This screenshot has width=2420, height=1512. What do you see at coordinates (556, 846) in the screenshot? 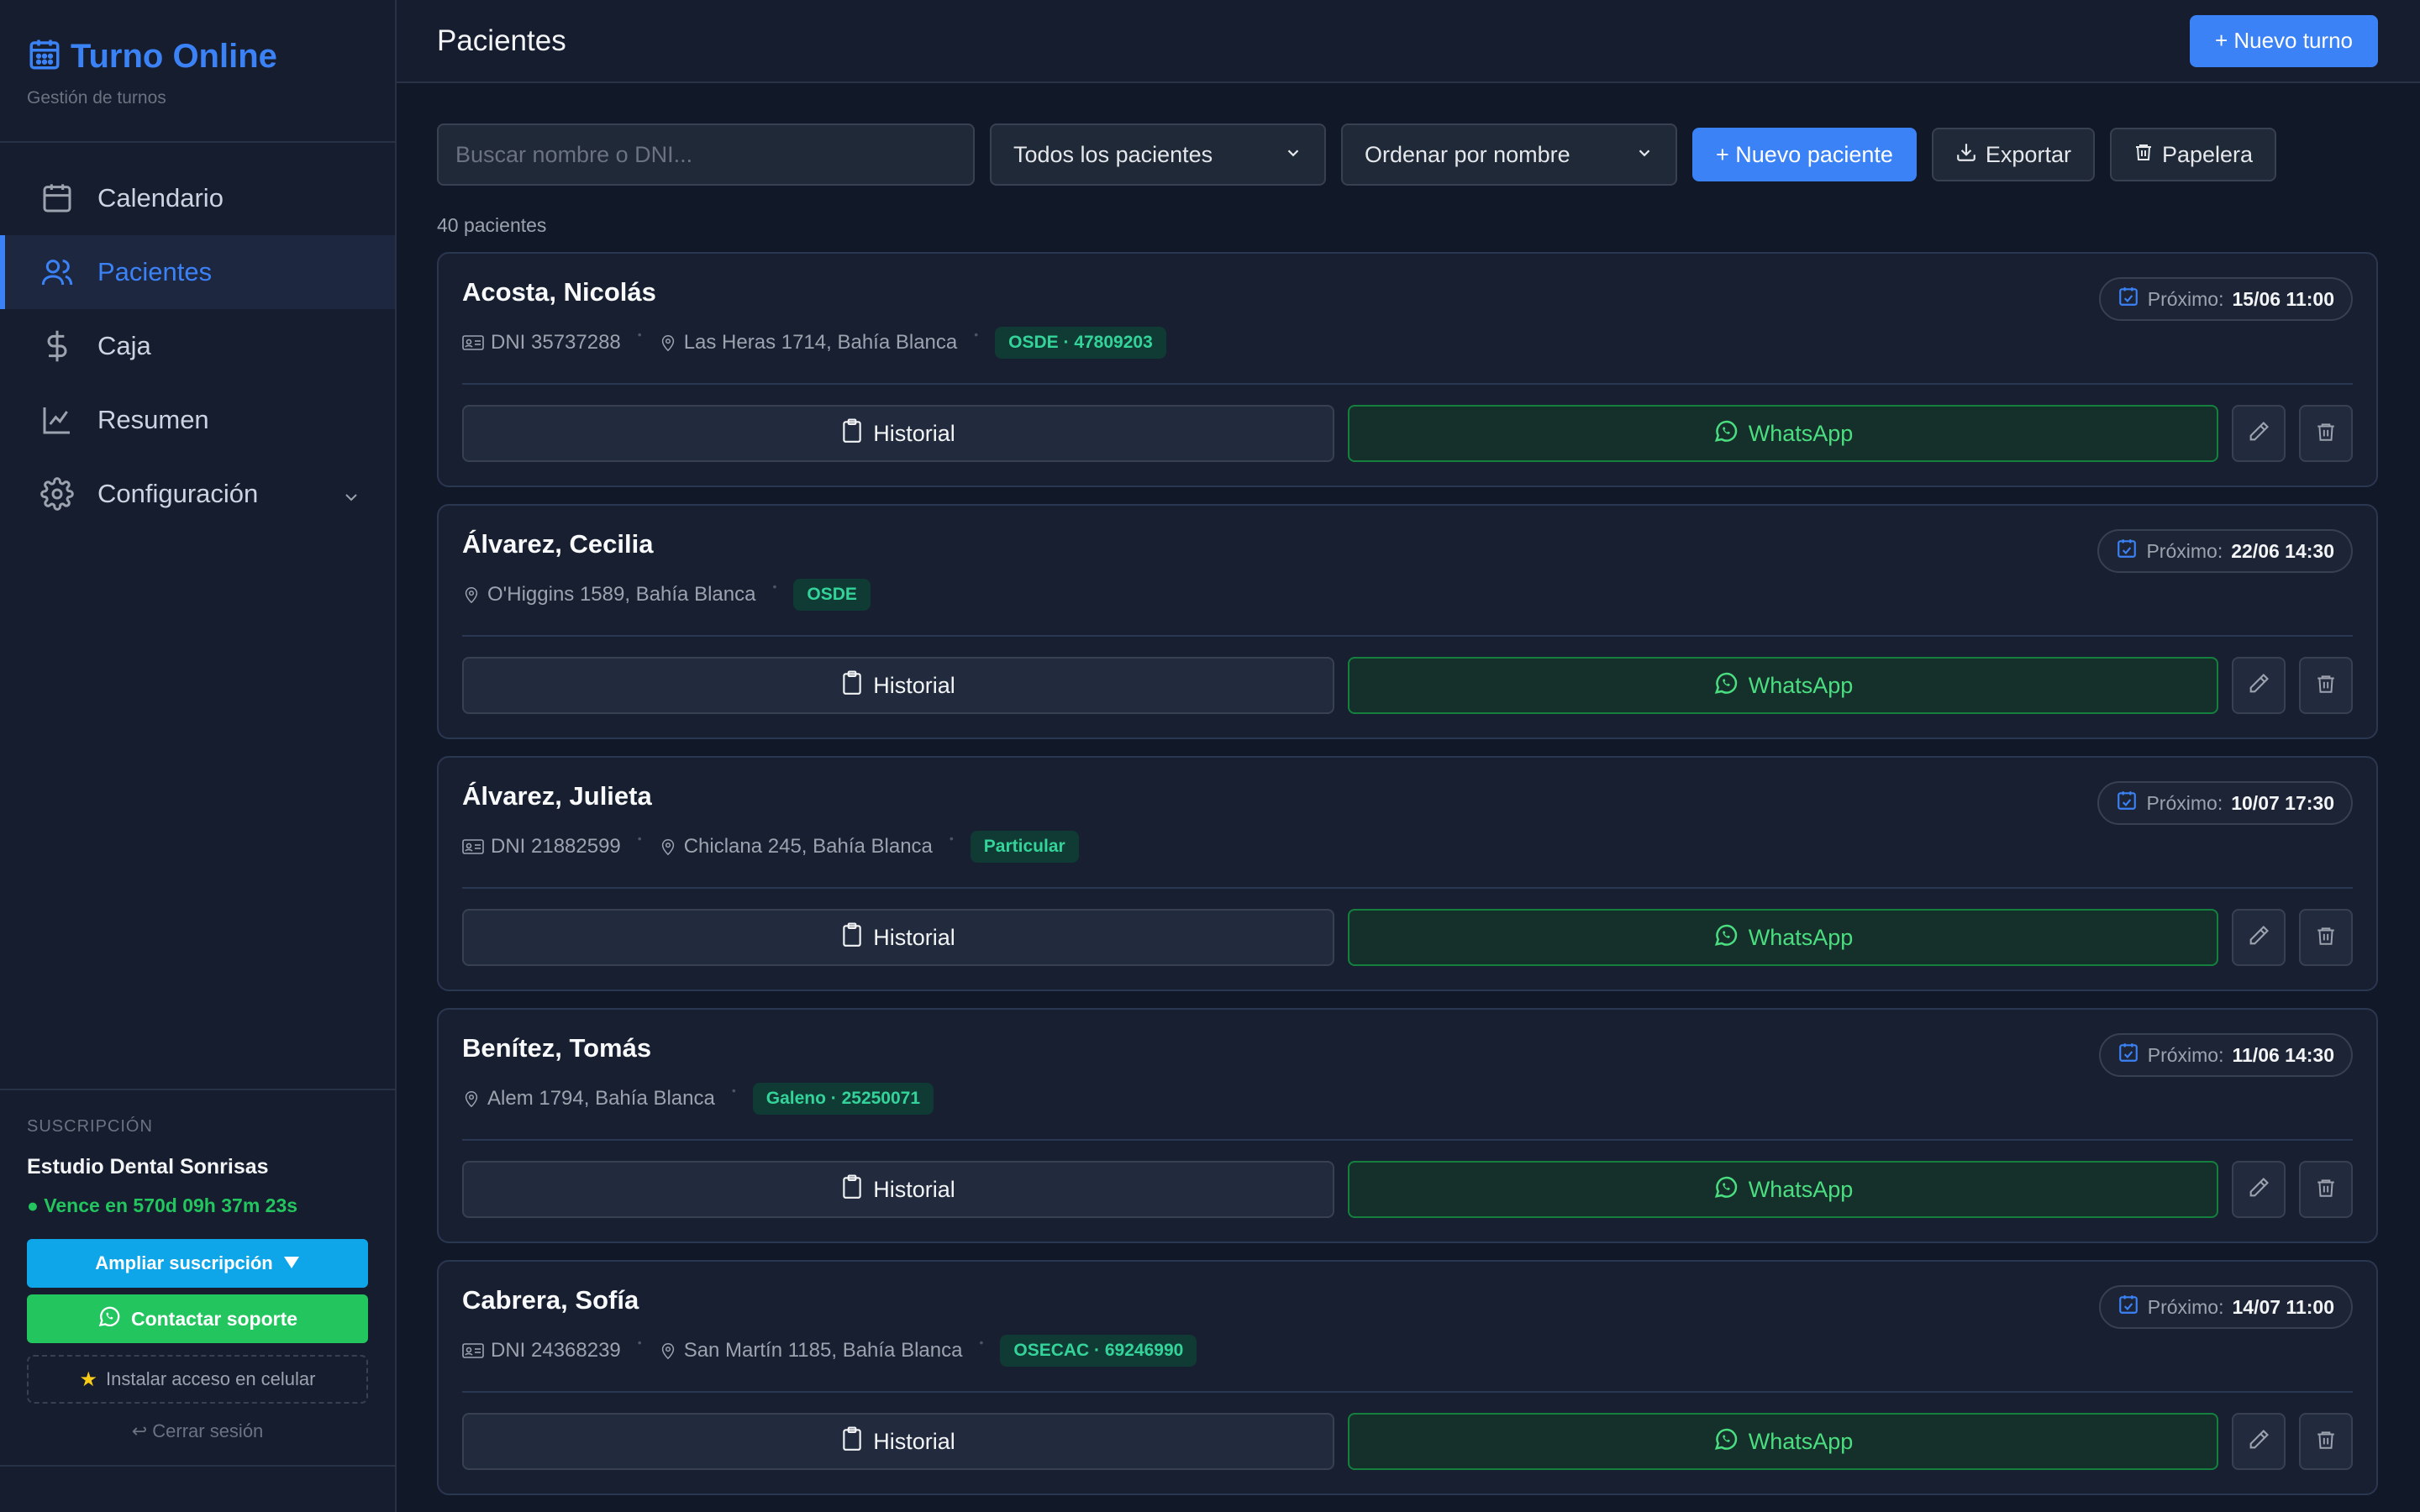
I see `patient-dni: DNI 21882599` at bounding box center [556, 846].